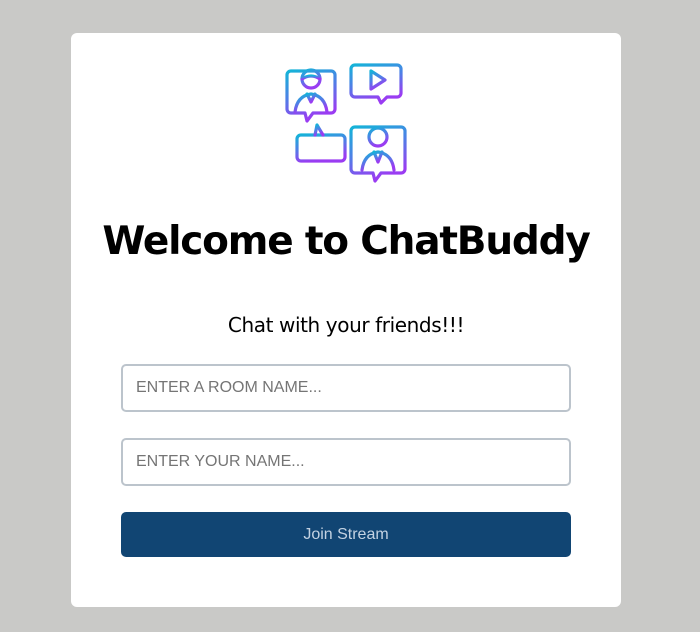 This screenshot has height=632, width=700. I want to click on room-name-input, so click(346, 388).